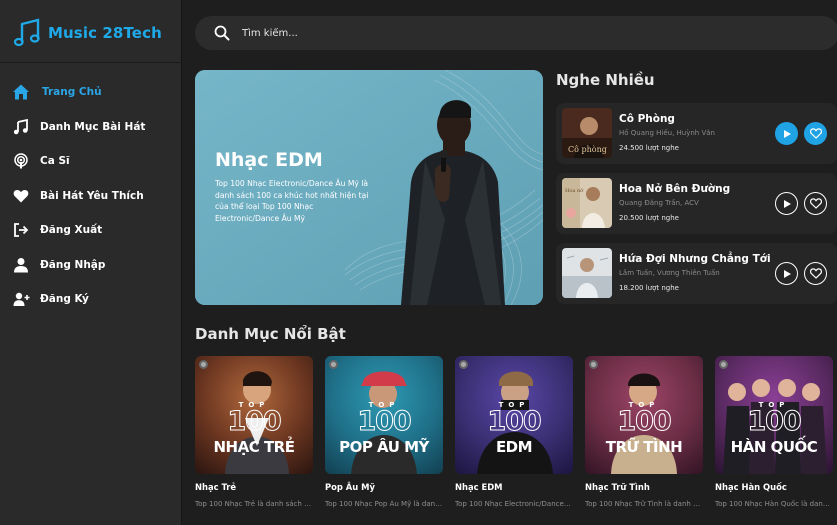 The height and width of the screenshot is (525, 837). I want to click on cover-label: NHẠC TRẺ, so click(254, 447).